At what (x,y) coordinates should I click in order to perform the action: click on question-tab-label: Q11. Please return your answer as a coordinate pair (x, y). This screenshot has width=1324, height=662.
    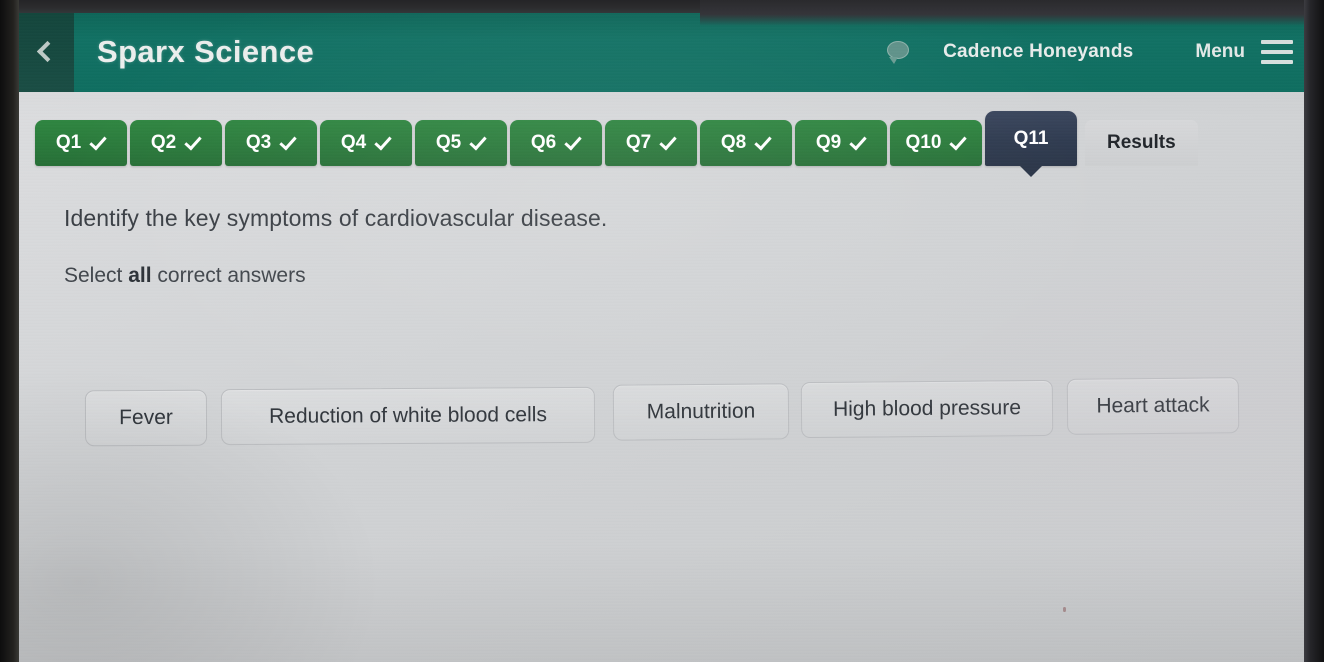
    Looking at the image, I should click on (1031, 138).